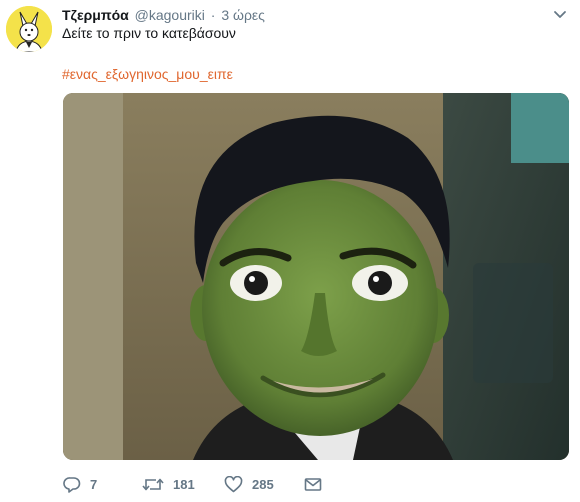 The height and width of the screenshot is (502, 580). Describe the element at coordinates (147, 74) in the screenshot. I see `hashtag-link: #ενας_εξωγηινος_μου_ειπε` at that location.